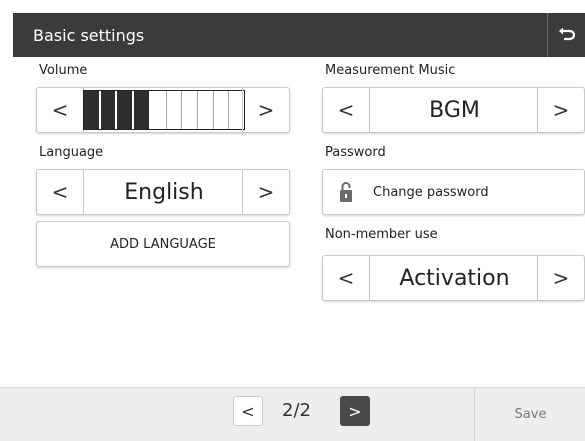 This screenshot has width=585, height=441. I want to click on nonmember-selector: < Activation >, so click(453, 278).